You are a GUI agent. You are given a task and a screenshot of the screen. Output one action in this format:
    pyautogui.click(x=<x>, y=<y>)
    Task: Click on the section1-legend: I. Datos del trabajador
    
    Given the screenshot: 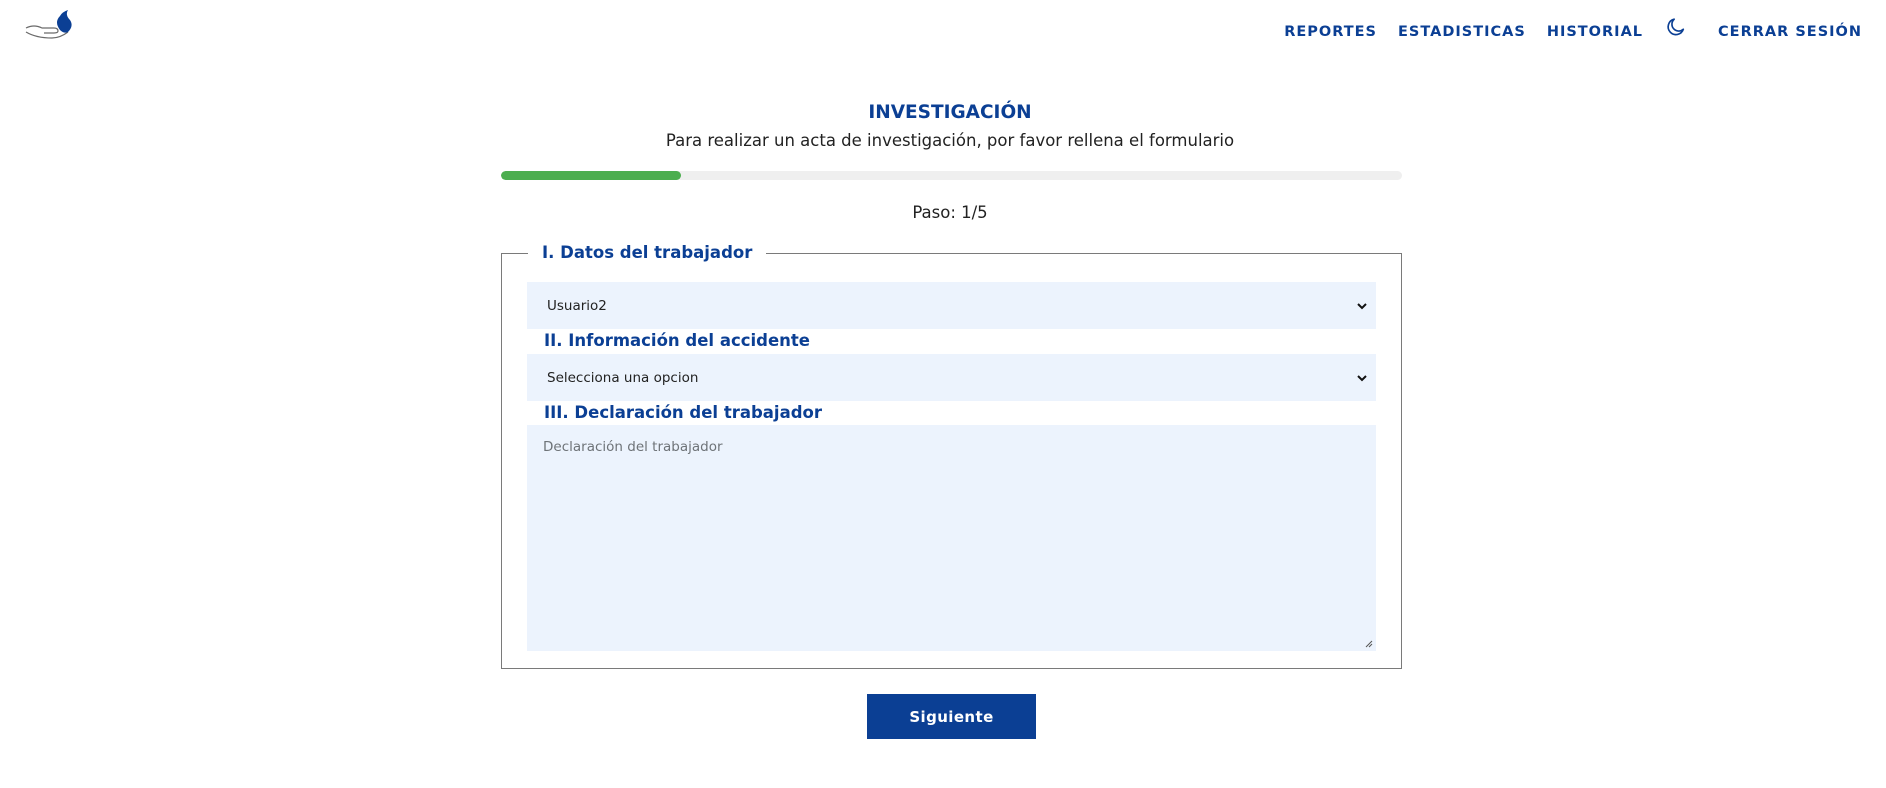 What is the action you would take?
    pyautogui.click(x=647, y=253)
    